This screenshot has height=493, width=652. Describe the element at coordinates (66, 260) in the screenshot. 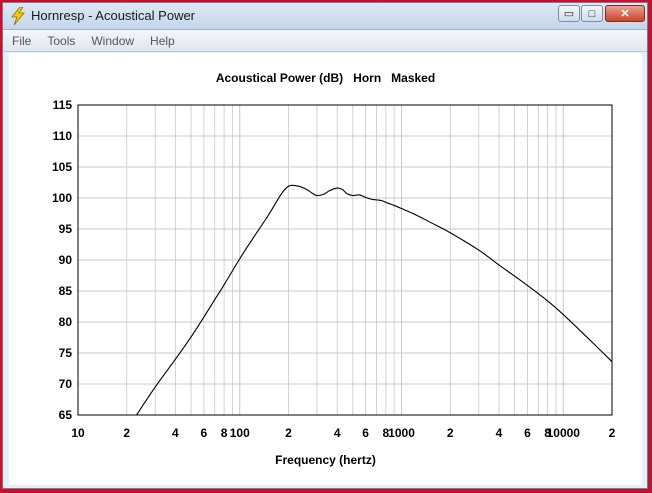

I see `y-tick-label: 90` at that location.